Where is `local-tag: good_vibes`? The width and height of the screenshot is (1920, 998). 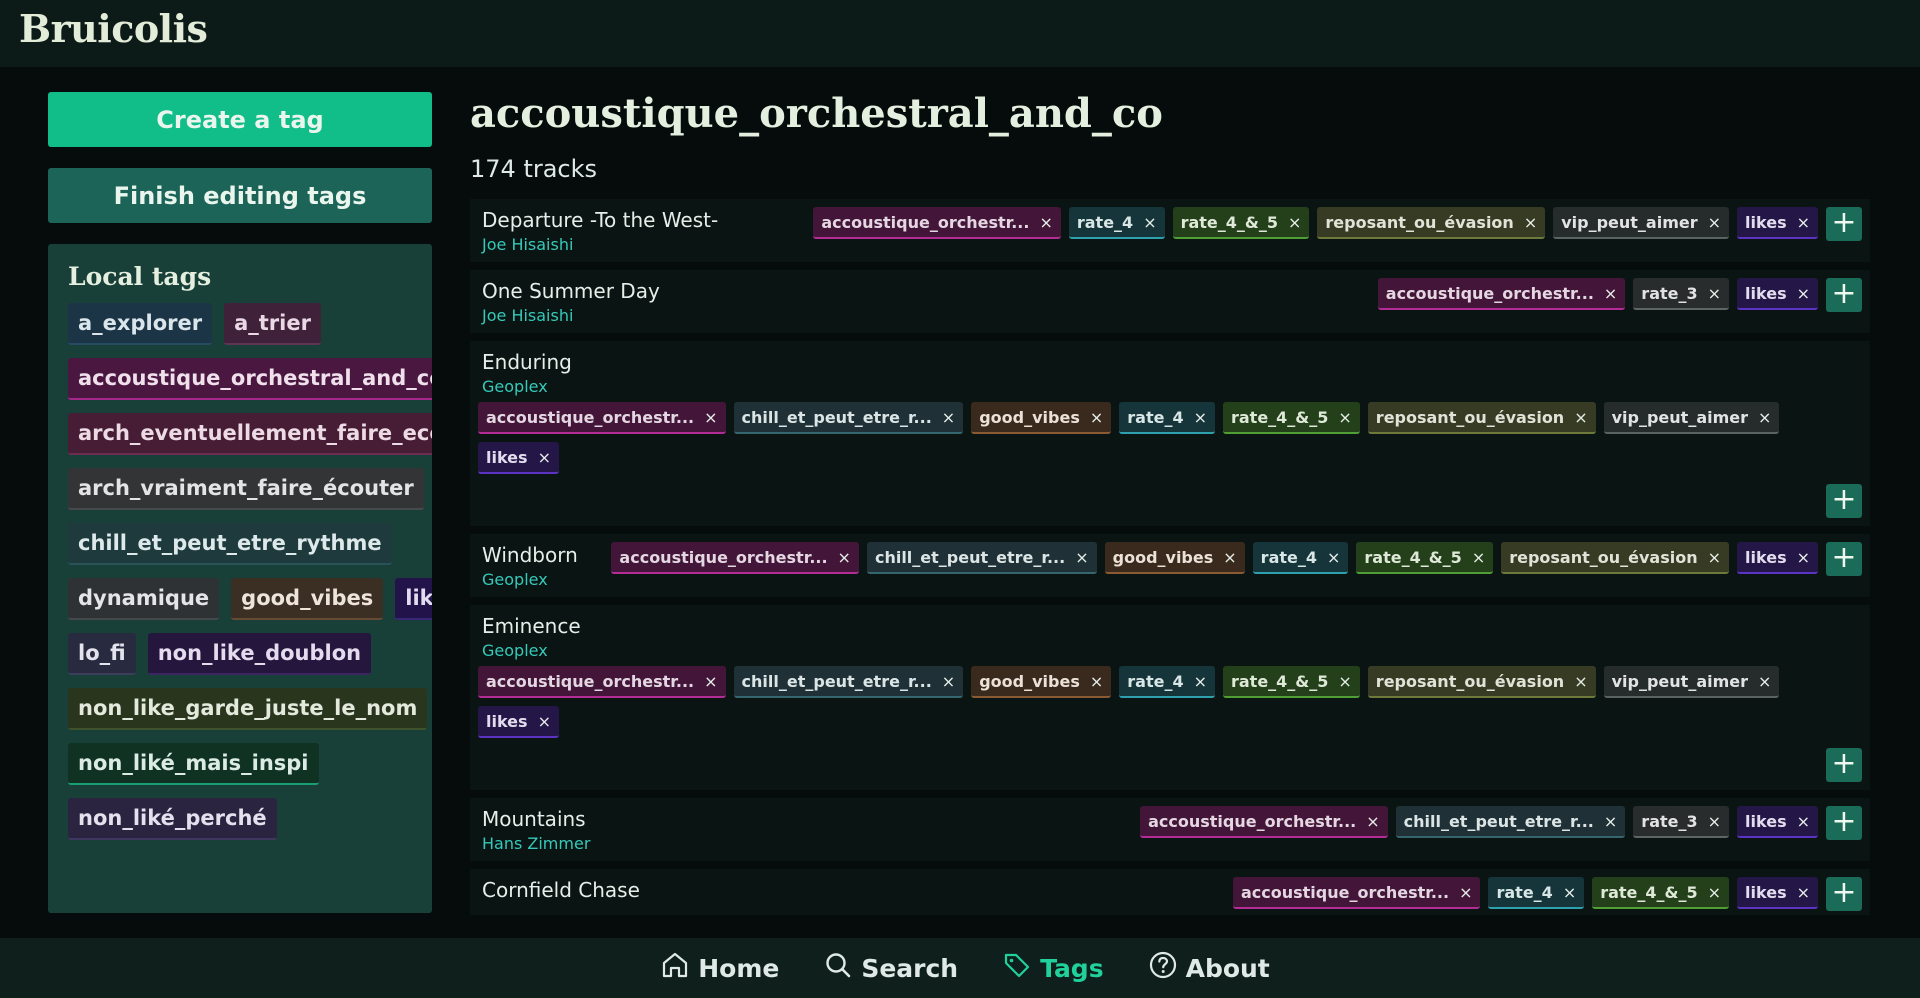
local-tag: good_vibes is located at coordinates (307, 599).